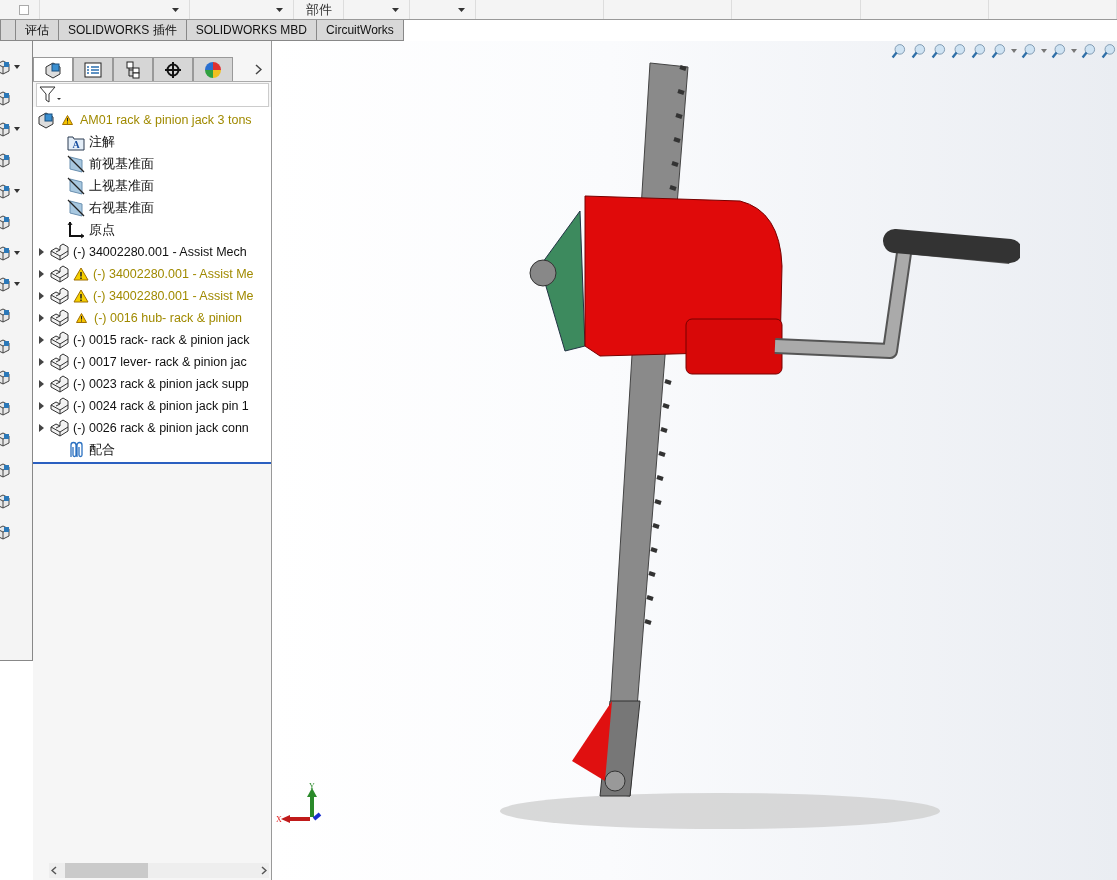 The height and width of the screenshot is (880, 1117). What do you see at coordinates (106, 870) in the screenshot?
I see `scrollbar-thumb` at bounding box center [106, 870].